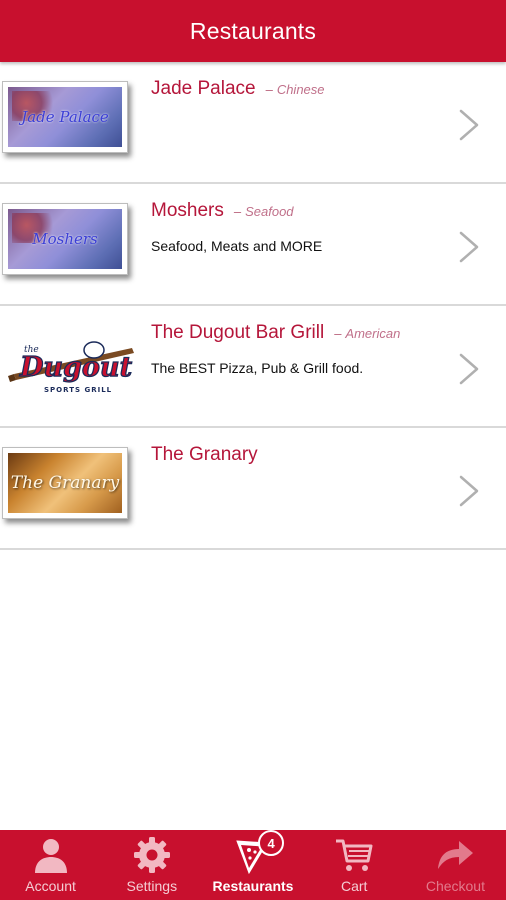 The image size is (506, 900). I want to click on dugout-logo: the Dugout SPORTS GRILL, so click(71, 367).